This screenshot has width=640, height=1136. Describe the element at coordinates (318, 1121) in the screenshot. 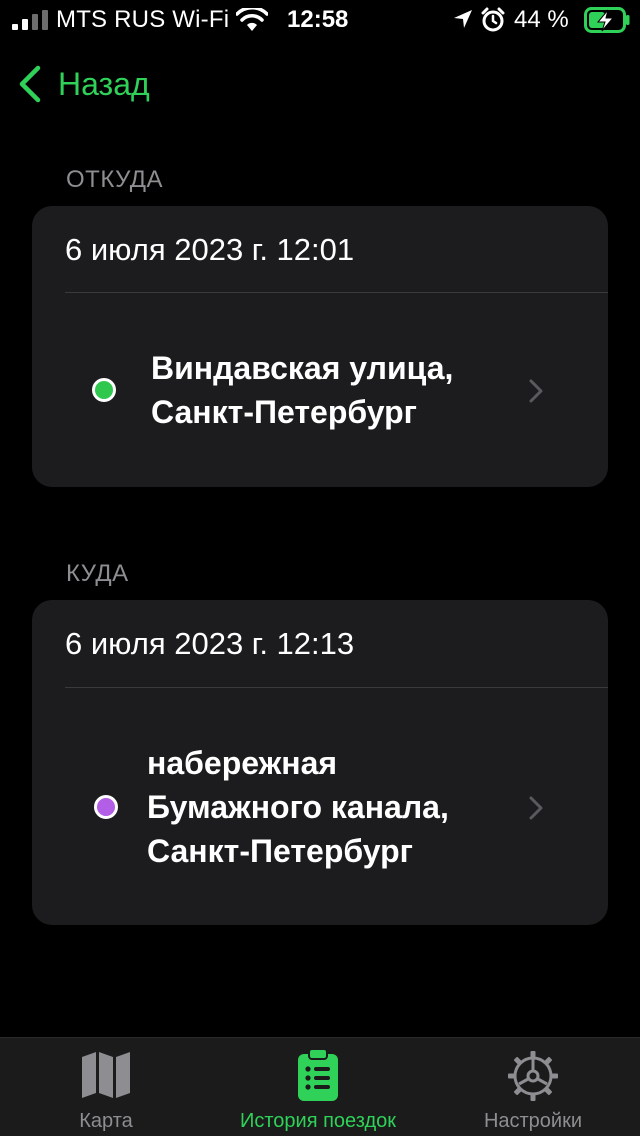

I see `tab-label: История поездок` at that location.